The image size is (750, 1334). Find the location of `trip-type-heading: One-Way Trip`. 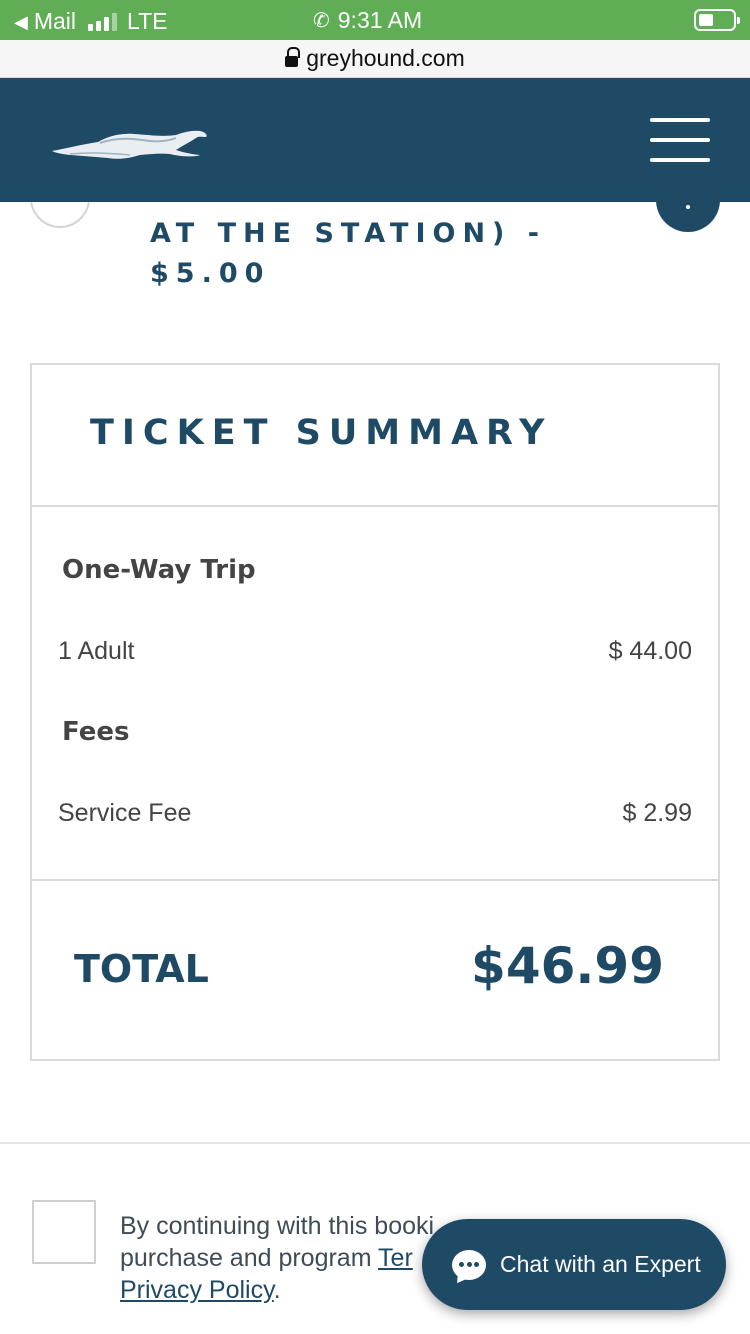

trip-type-heading: One-Way Trip is located at coordinates (159, 570).